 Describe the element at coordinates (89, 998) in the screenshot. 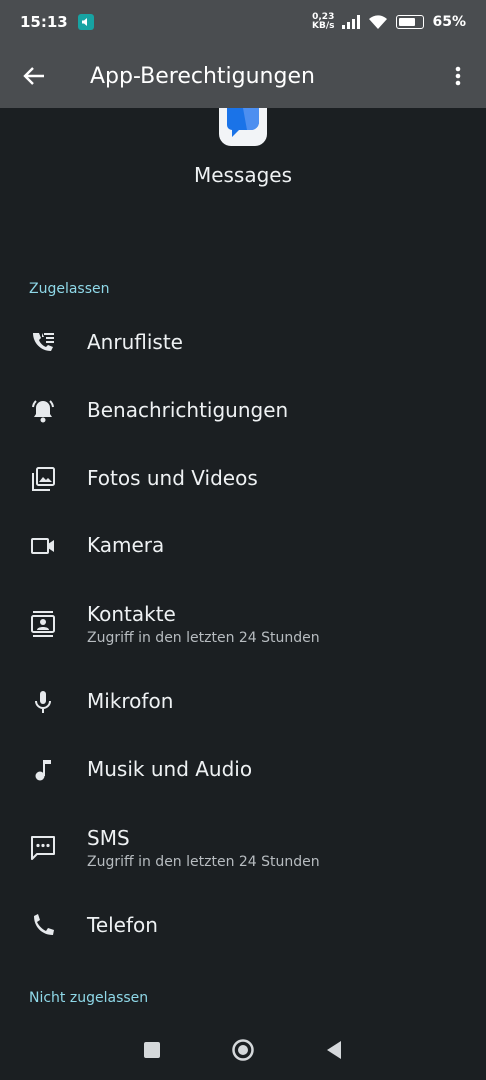

I see `section-not-allowed-header: Nicht zugelassen` at that location.